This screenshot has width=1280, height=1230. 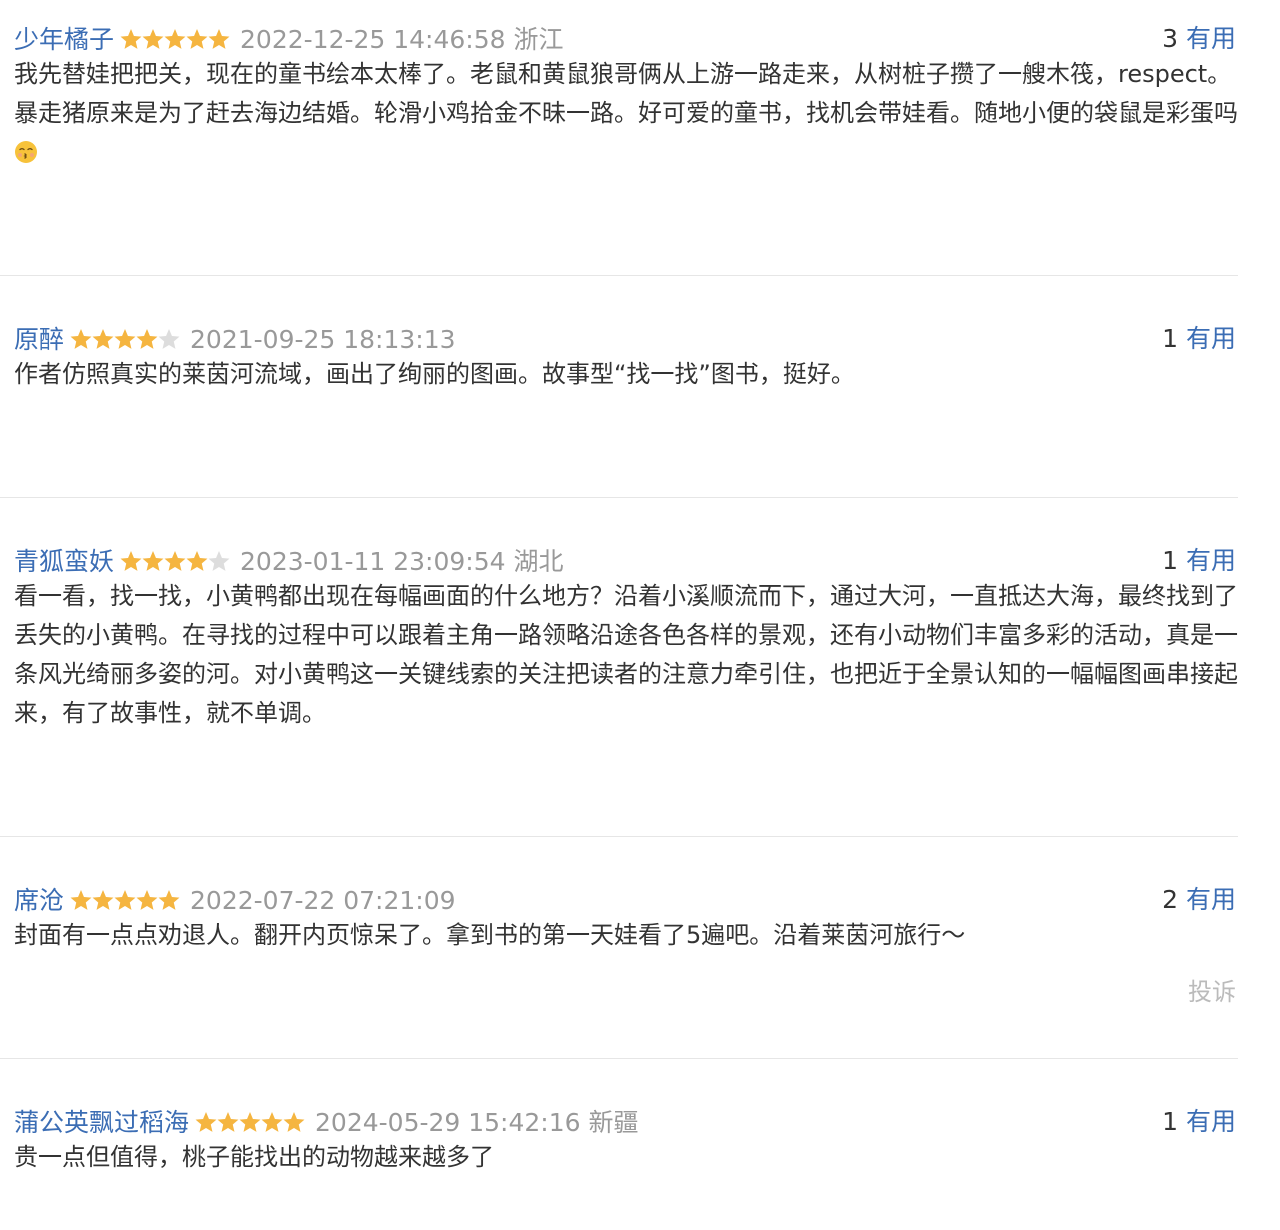 I want to click on comment-time: 2022-07-22 07:21:09, so click(x=323, y=900).